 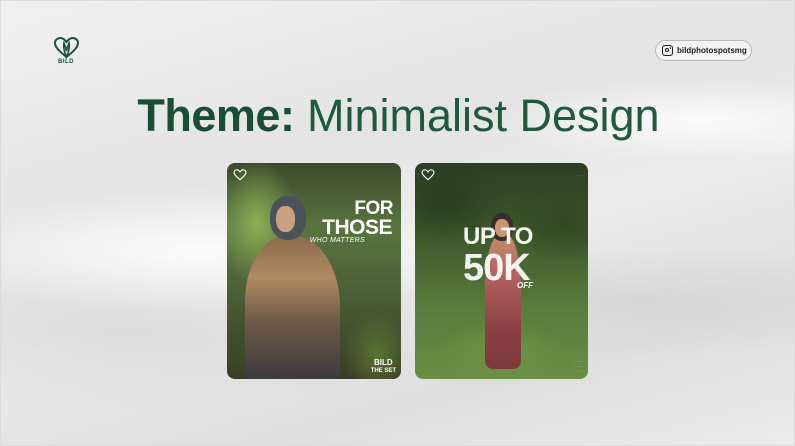 I want to click on title-theme-label: Theme:, so click(x=216, y=115).